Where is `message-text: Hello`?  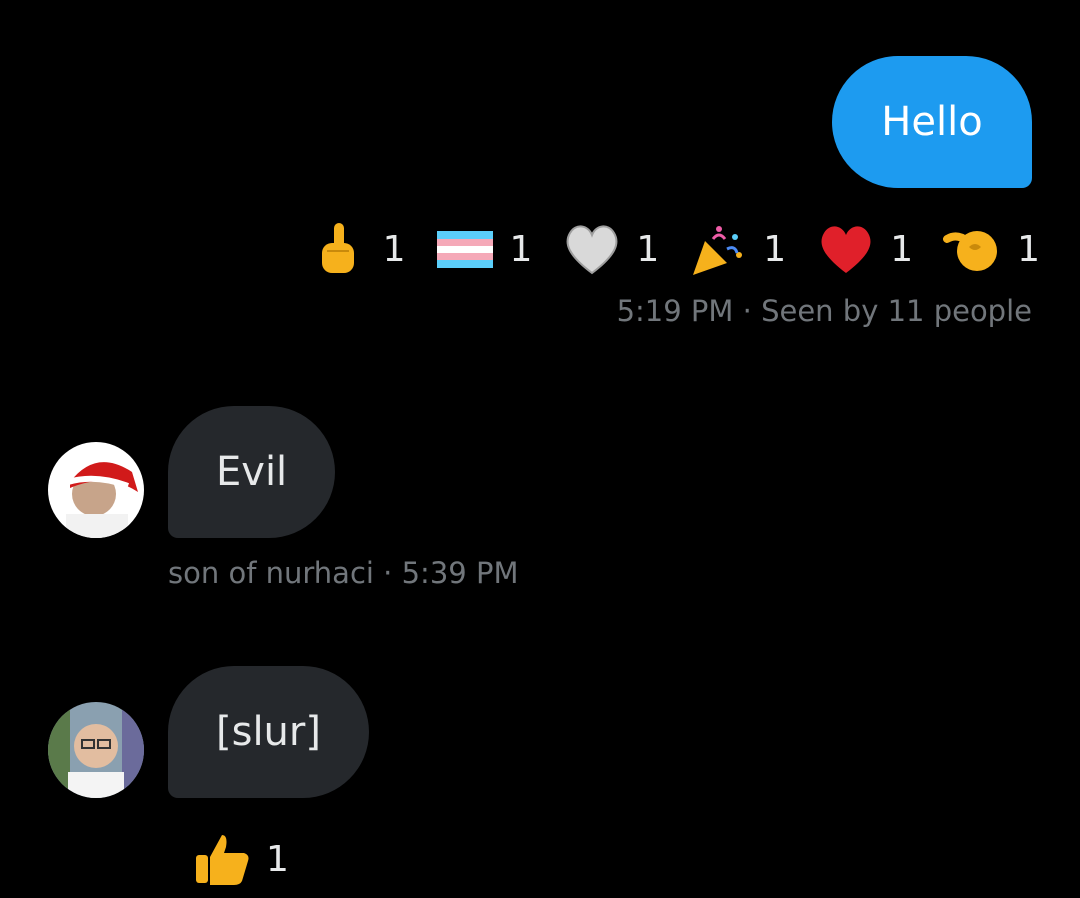 message-text: Hello is located at coordinates (932, 122).